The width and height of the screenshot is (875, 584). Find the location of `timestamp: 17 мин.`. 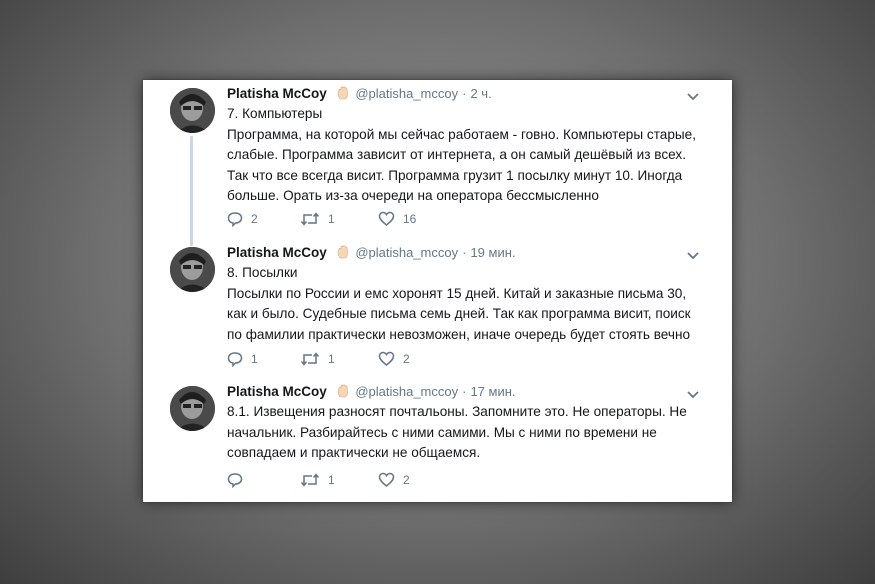

timestamp: 17 мин. is located at coordinates (492, 391).